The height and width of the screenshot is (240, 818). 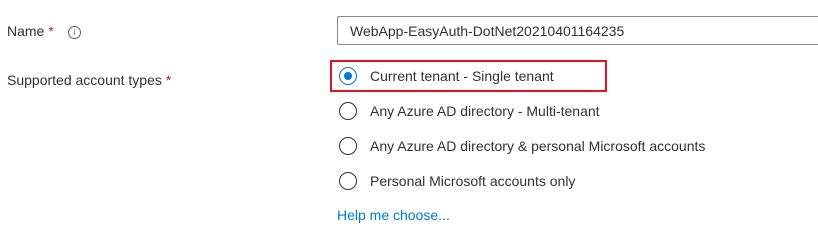 What do you see at coordinates (348, 76) in the screenshot?
I see `radio-selected-icon` at bounding box center [348, 76].